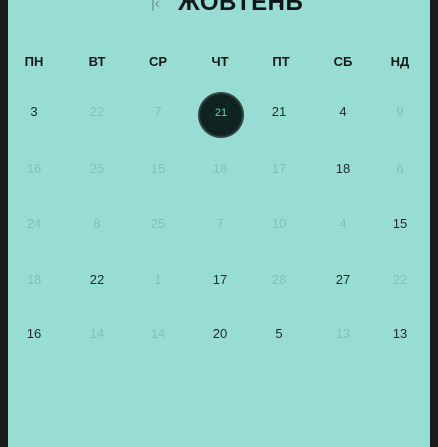 Image resolution: width=438 pixels, height=447 pixels. I want to click on calendar-day: 21, so click(279, 112).